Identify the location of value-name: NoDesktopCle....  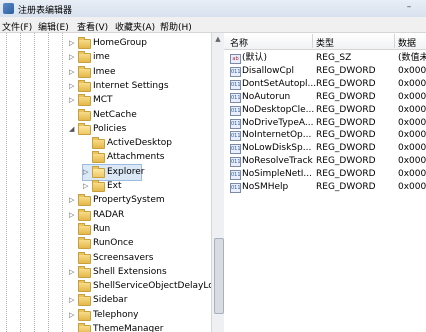
(278, 109).